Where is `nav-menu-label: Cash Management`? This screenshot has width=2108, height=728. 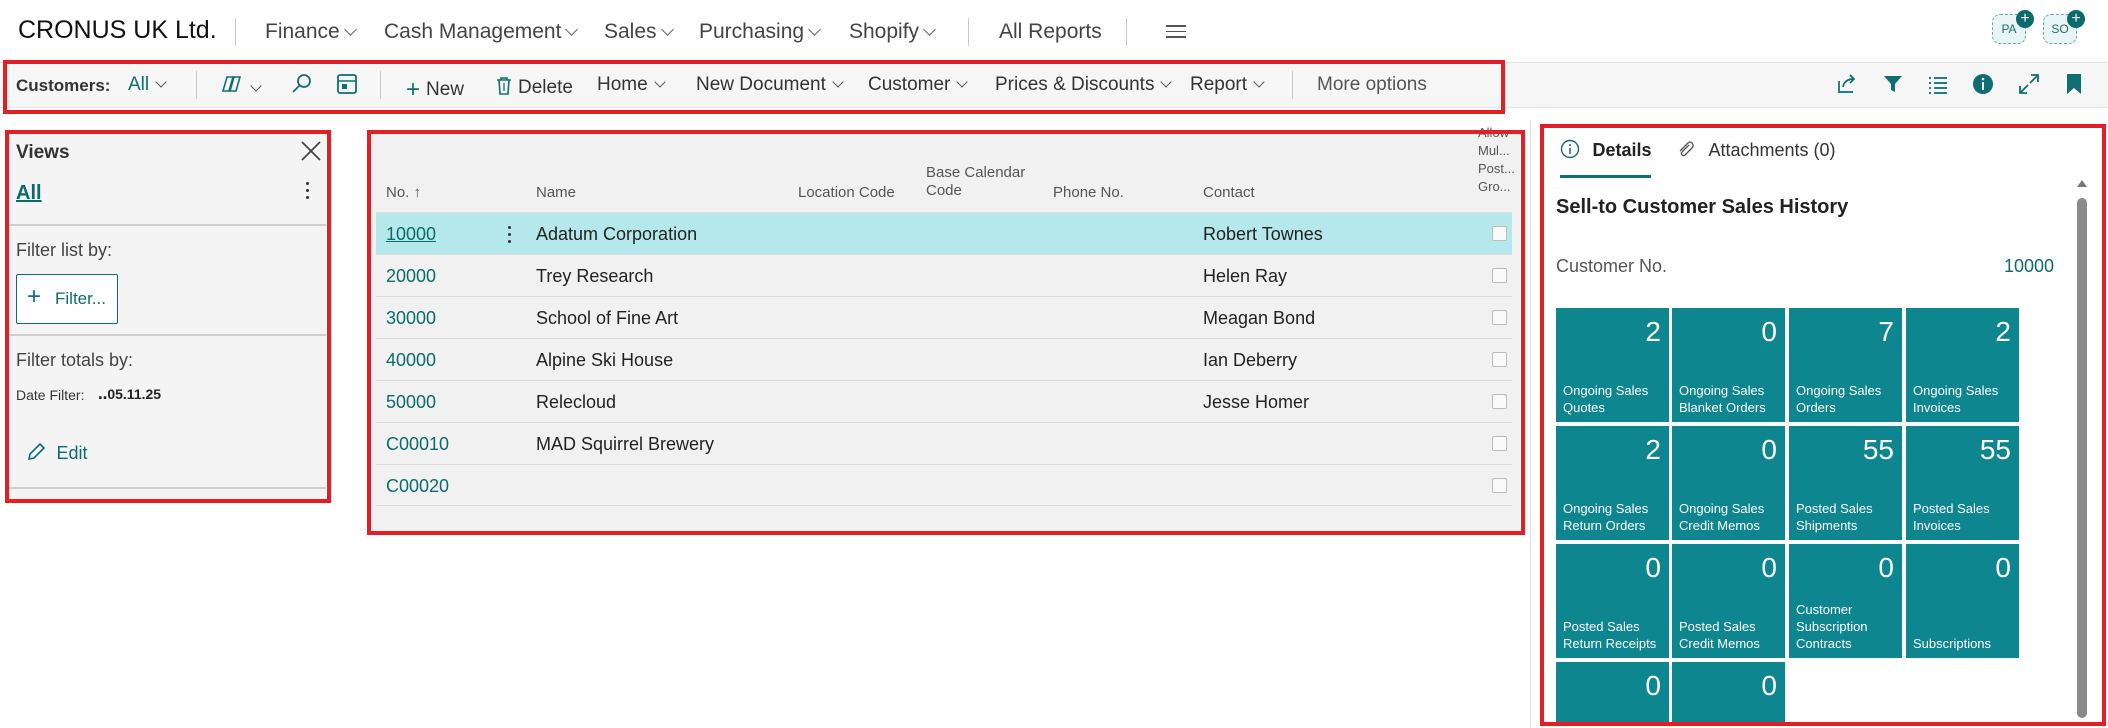 nav-menu-label: Cash Management is located at coordinates (473, 31).